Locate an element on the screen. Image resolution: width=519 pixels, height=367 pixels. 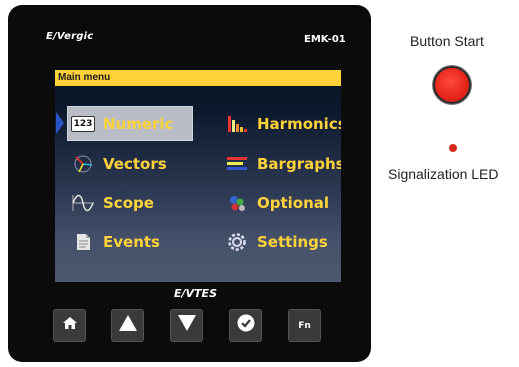
menu-item-numeric: 123 Numeric is located at coordinates (122, 124).